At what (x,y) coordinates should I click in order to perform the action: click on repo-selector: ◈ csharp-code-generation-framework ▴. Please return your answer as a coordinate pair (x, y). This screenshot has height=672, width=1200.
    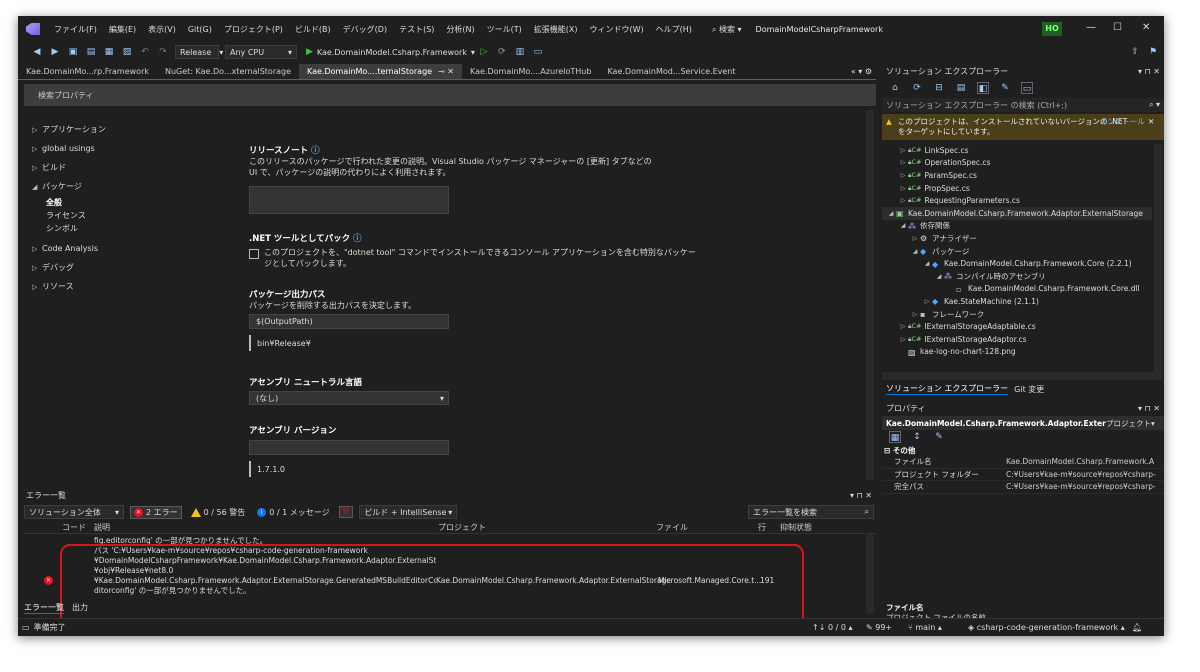
    Looking at the image, I should click on (1046, 627).